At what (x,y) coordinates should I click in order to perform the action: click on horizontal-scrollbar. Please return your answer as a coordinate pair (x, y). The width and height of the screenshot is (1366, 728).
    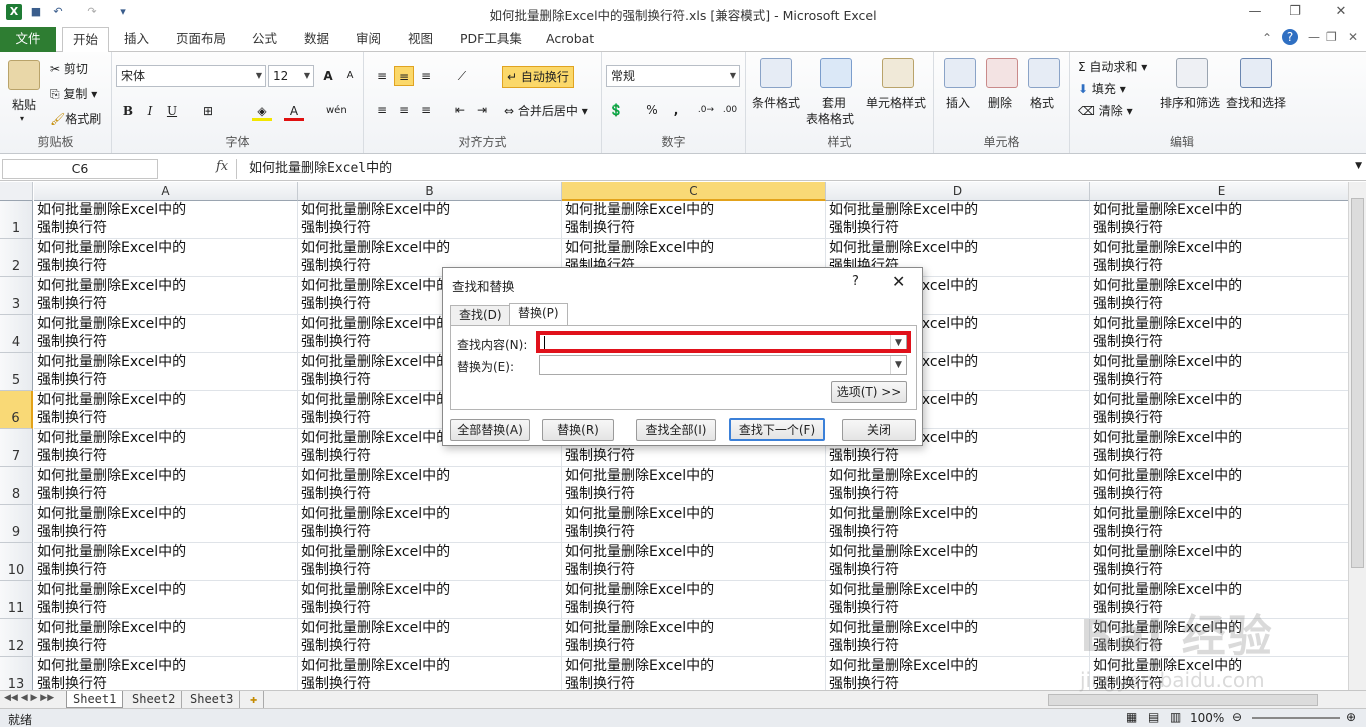
    Looking at the image, I should click on (953, 700).